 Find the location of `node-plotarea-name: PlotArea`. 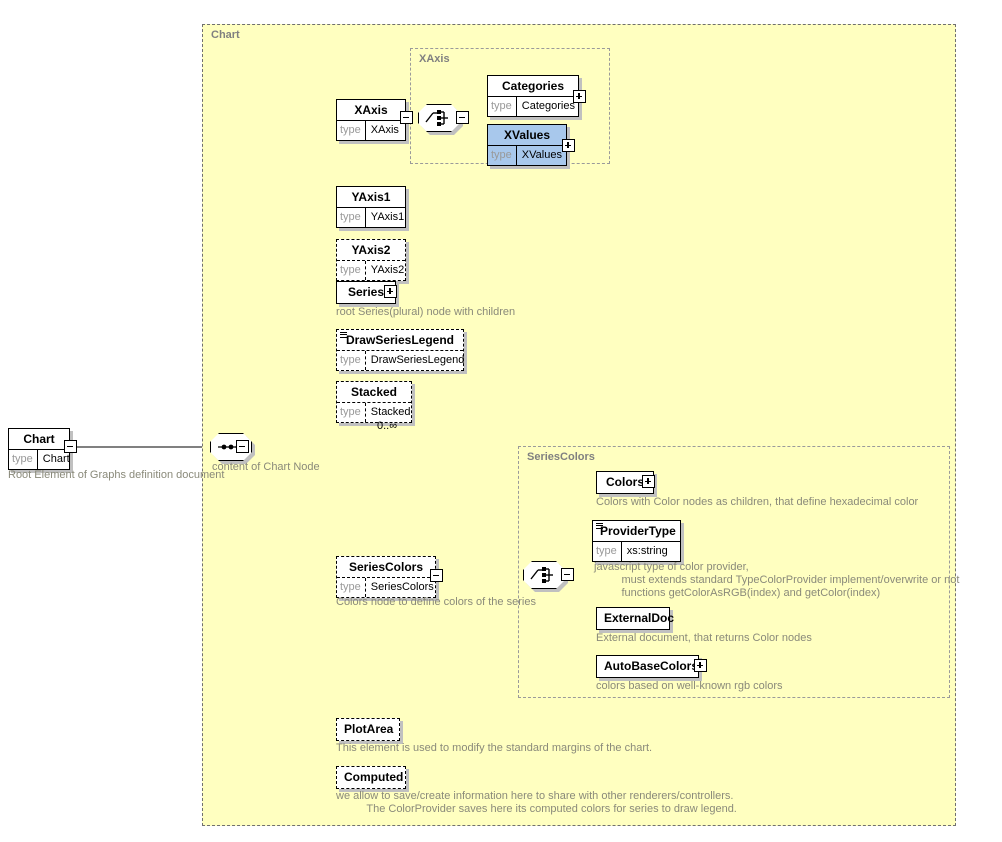

node-plotarea-name: PlotArea is located at coordinates (369, 729).